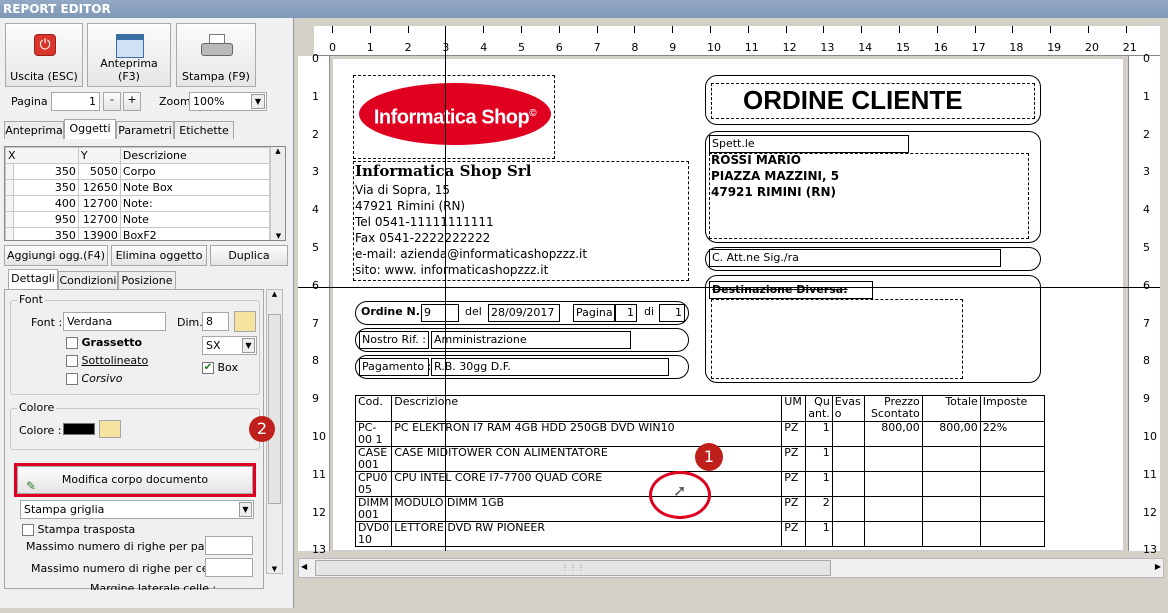 The height and width of the screenshot is (613, 1168). Describe the element at coordinates (147, 280) in the screenshot. I see `tab-posizione: Posizione` at that location.